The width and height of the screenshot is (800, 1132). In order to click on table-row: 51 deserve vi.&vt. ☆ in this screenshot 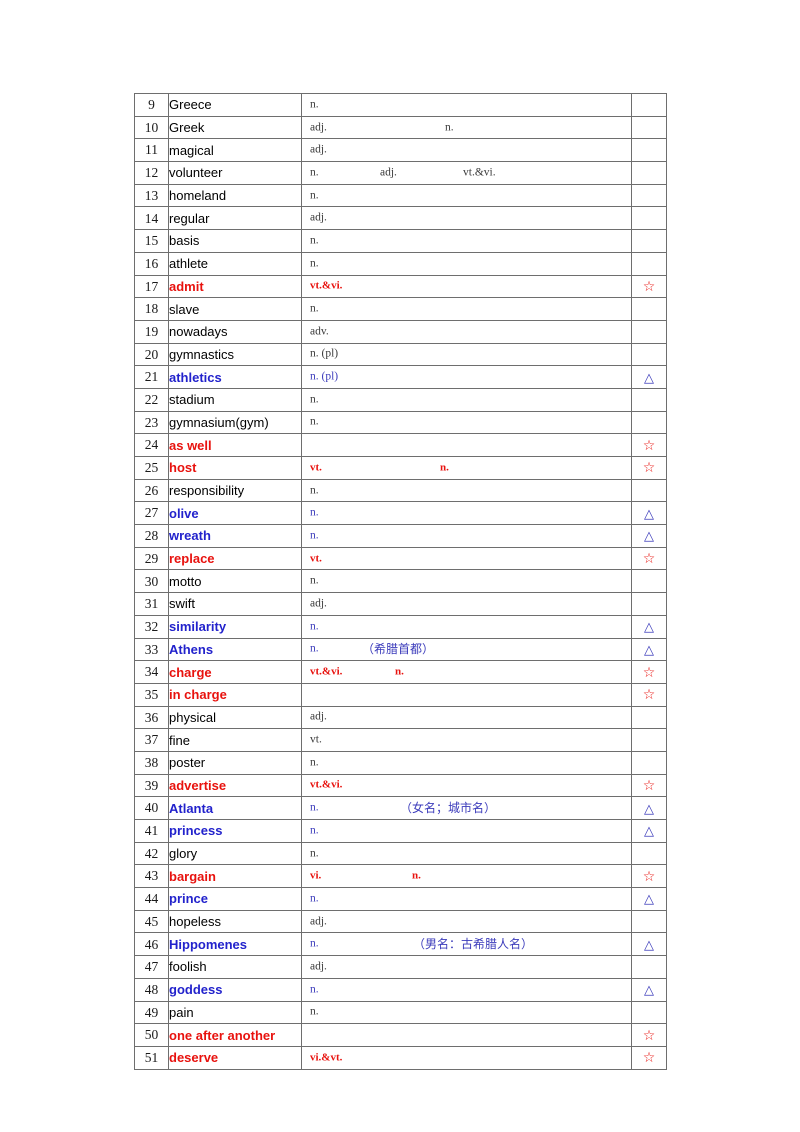, I will do `click(400, 1057)`.